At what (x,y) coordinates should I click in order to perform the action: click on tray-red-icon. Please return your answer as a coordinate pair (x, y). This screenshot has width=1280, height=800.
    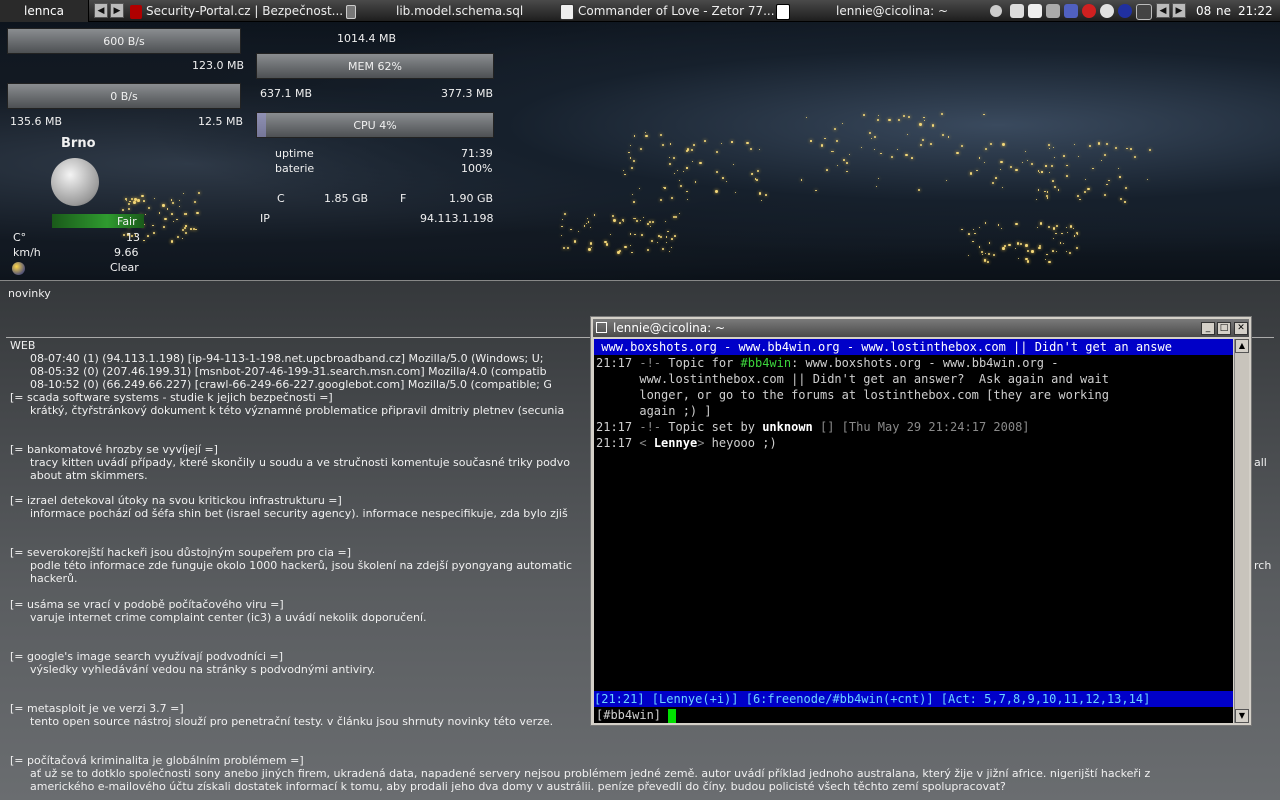
    Looking at the image, I should click on (1089, 11).